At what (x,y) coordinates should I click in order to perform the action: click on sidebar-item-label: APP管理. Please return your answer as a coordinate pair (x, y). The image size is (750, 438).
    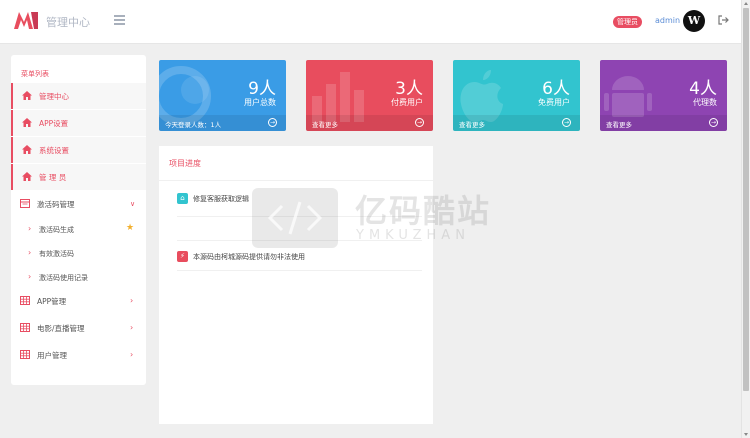
    Looking at the image, I should click on (52, 301).